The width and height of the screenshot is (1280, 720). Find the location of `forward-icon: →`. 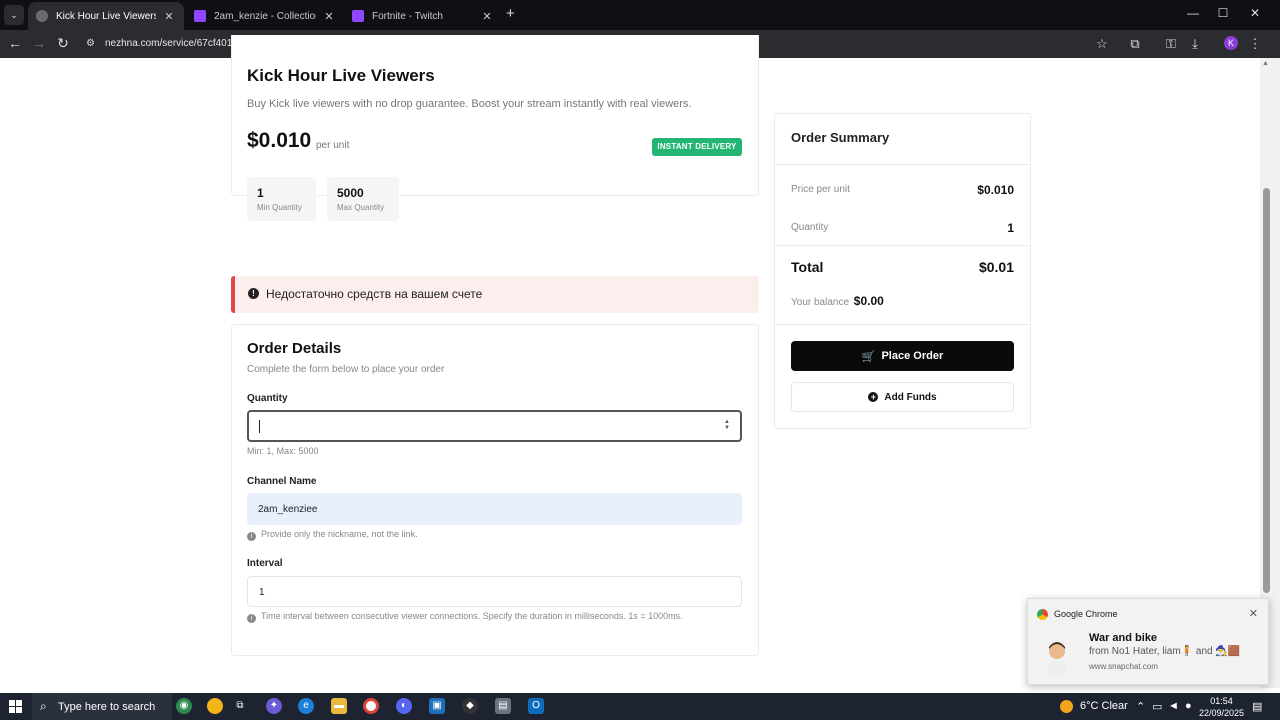

forward-icon: → is located at coordinates (39, 43).